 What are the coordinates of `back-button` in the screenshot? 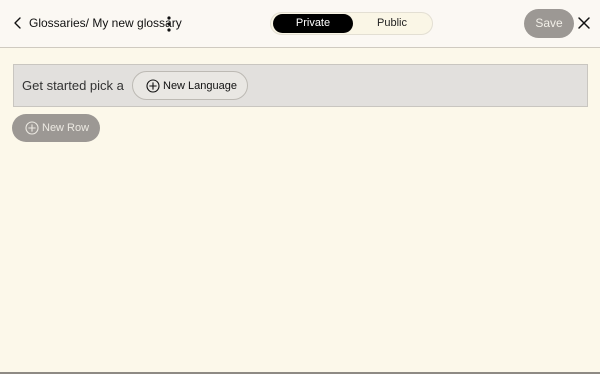 It's located at (18, 23).